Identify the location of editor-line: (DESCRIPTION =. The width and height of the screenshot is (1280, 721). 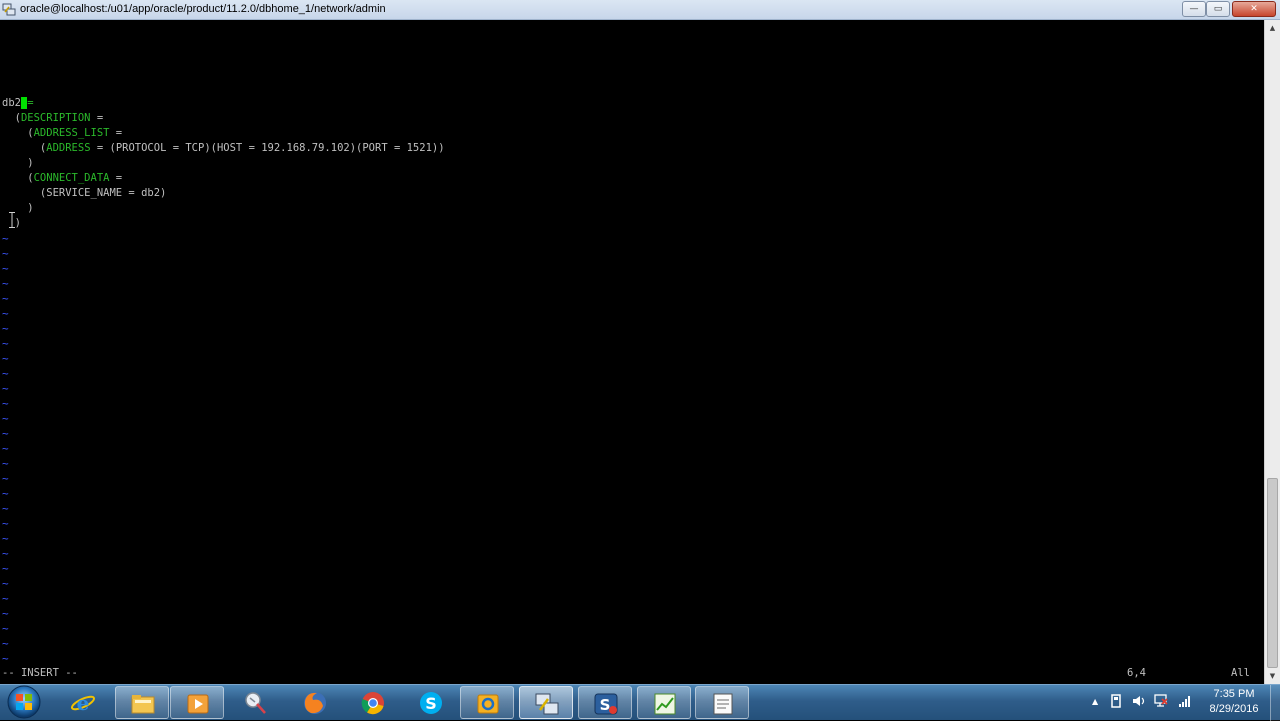
(53, 118).